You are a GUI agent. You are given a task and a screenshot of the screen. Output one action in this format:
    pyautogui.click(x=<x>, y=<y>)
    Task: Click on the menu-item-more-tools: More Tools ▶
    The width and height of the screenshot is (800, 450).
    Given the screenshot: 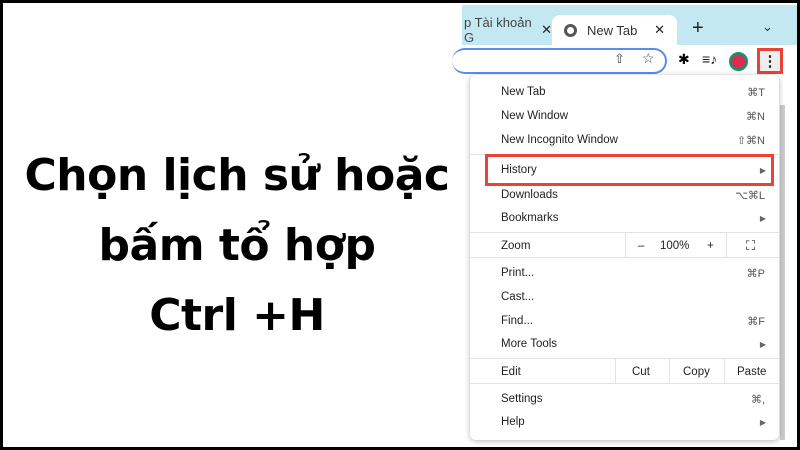 What is the action you would take?
    pyautogui.click(x=624, y=344)
    